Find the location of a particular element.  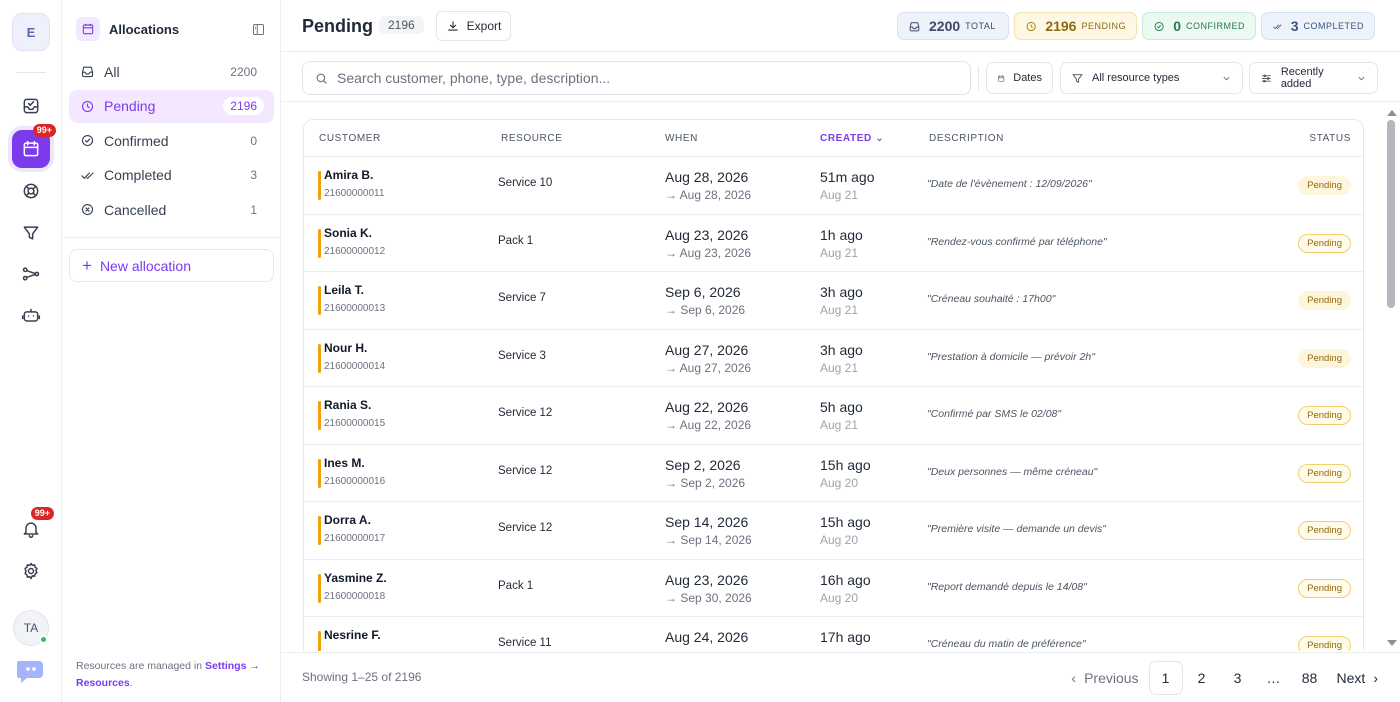

sidebar-header: Allocations is located at coordinates (172, 29).